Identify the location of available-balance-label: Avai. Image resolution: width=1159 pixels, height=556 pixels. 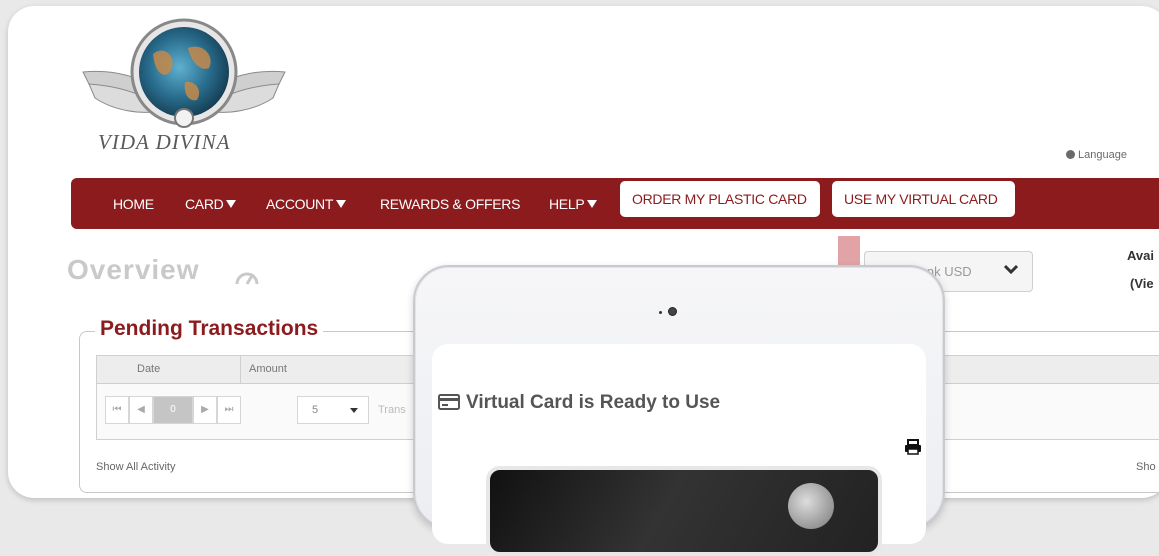
(1140, 255).